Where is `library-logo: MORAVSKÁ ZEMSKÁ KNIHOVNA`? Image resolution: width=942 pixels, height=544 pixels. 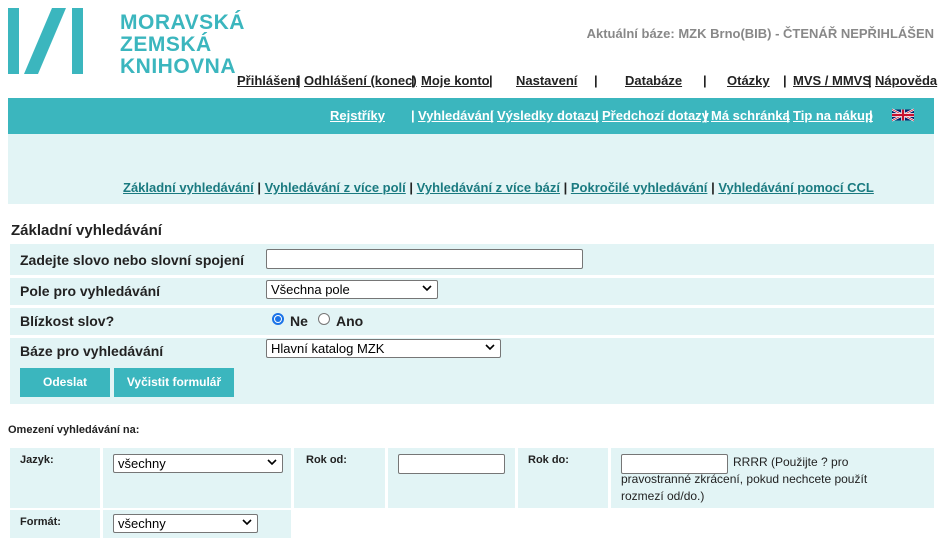
library-logo: MORAVSKÁ ZEMSKÁ KNIHOVNA is located at coordinates (126, 43).